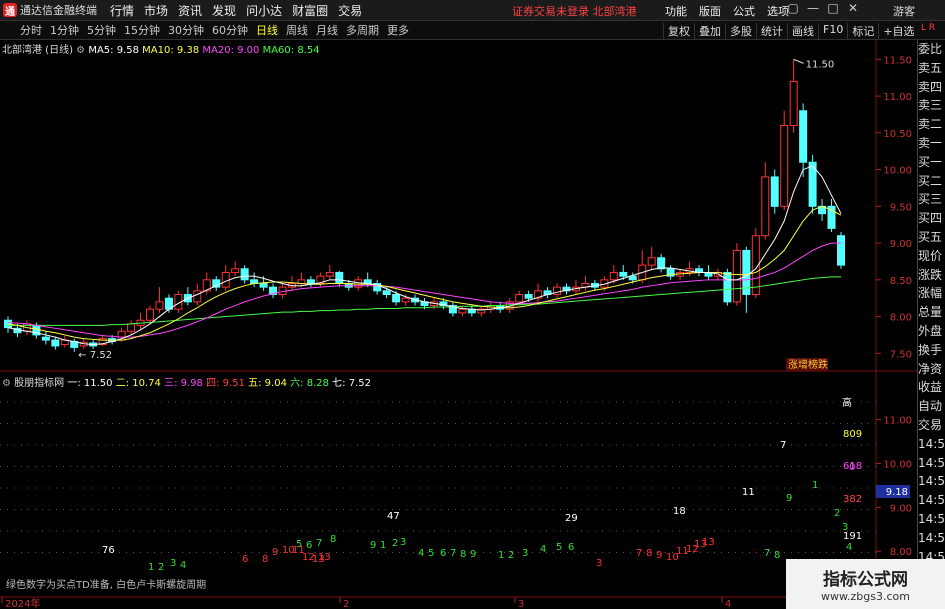  What do you see at coordinates (37, 50) in the screenshot?
I see `stock-name: 北部湾港 (日线)` at bounding box center [37, 50].